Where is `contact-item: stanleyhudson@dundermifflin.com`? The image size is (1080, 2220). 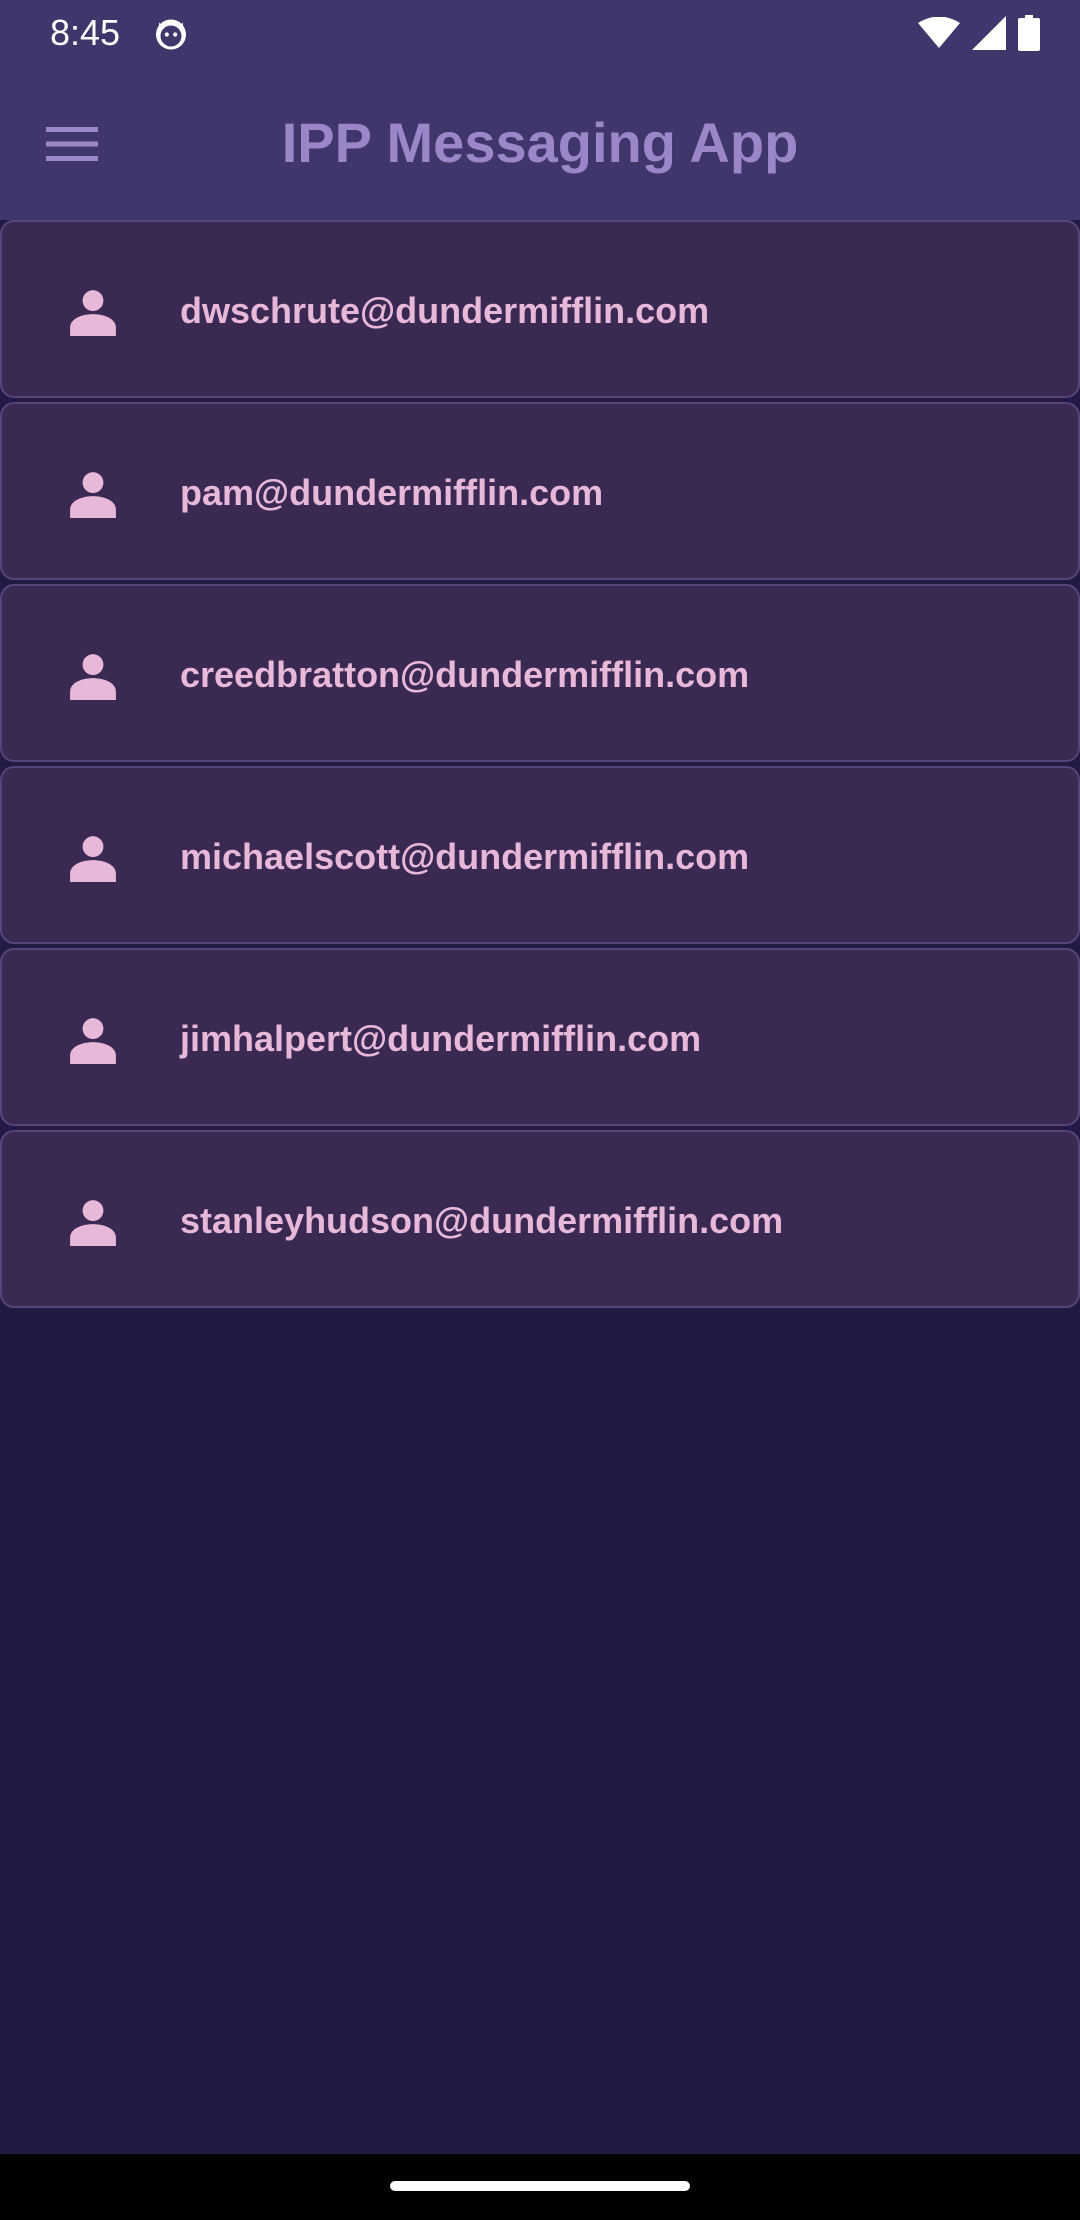
contact-item: stanleyhudson@dundermifflin.com is located at coordinates (540, 1219).